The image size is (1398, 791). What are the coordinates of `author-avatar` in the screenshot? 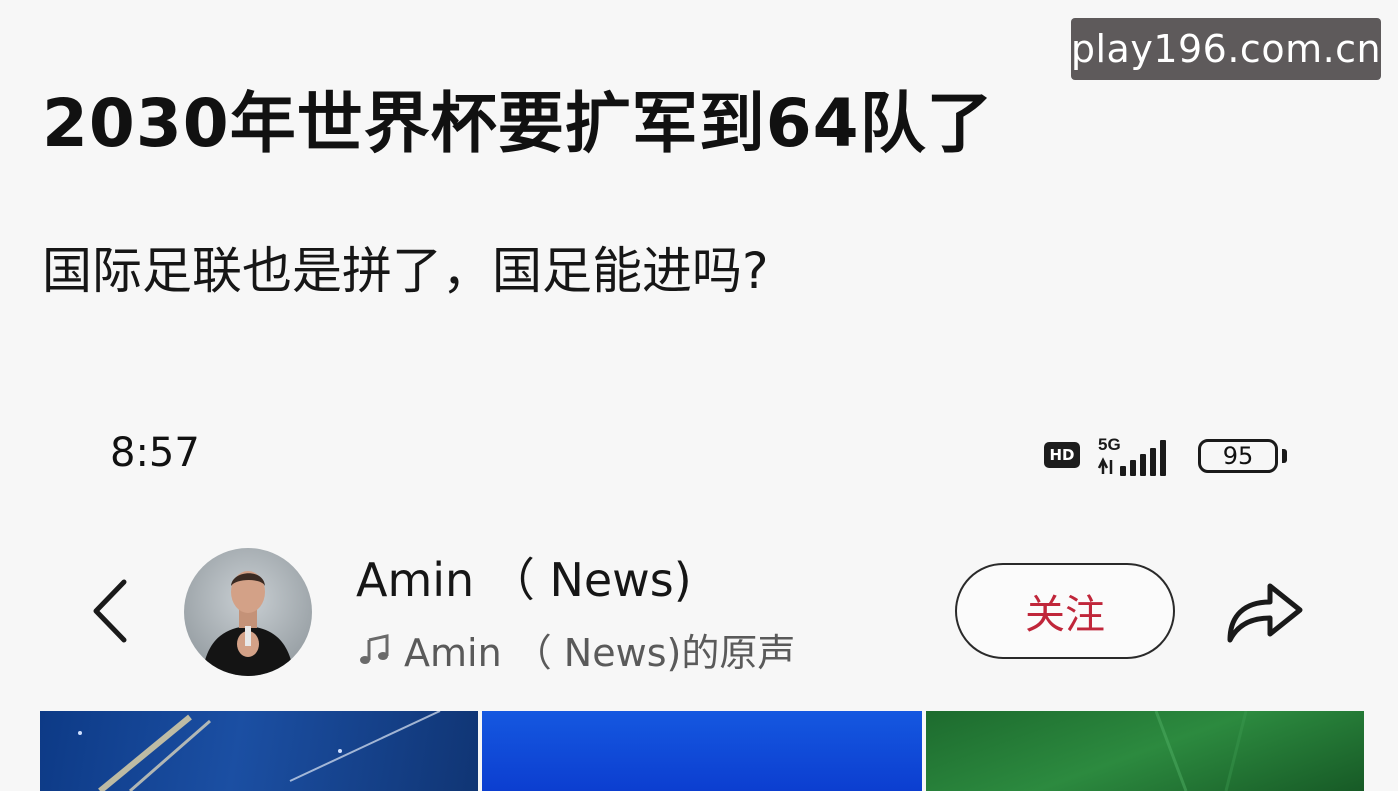 It's located at (248, 612).